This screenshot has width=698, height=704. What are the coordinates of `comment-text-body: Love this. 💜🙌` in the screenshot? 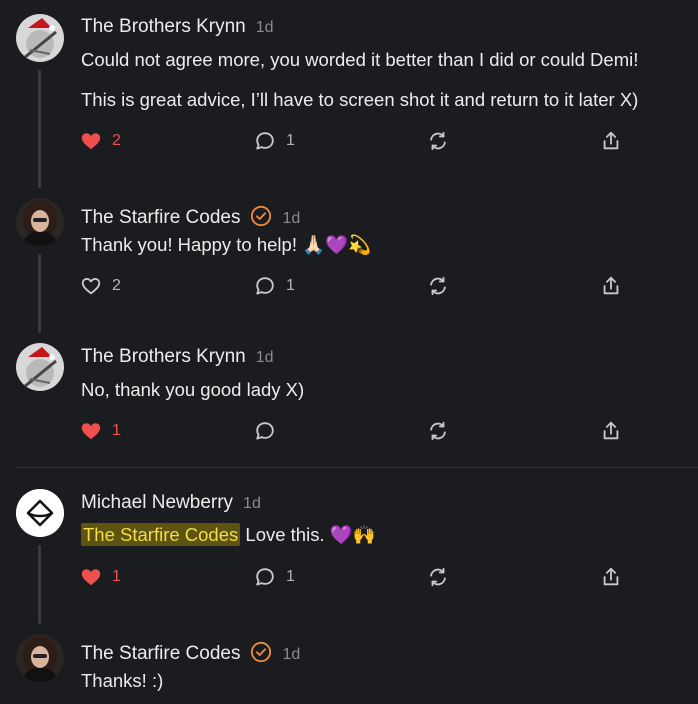 It's located at (310, 534).